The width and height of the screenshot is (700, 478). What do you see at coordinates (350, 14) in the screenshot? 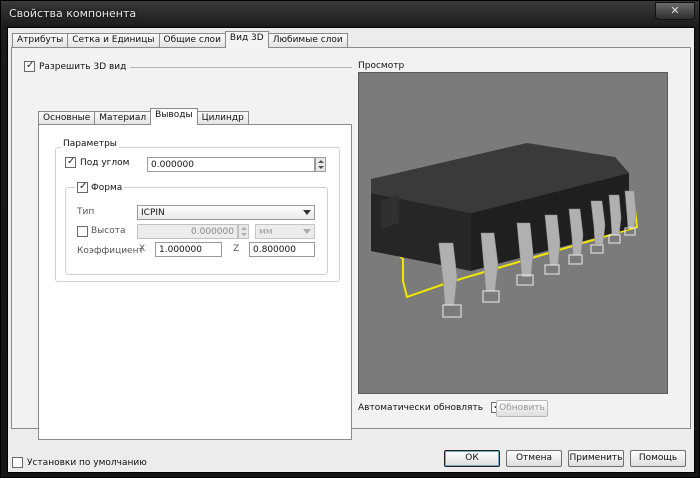
I see `title-bar: Свойства компонента ✕` at bounding box center [350, 14].